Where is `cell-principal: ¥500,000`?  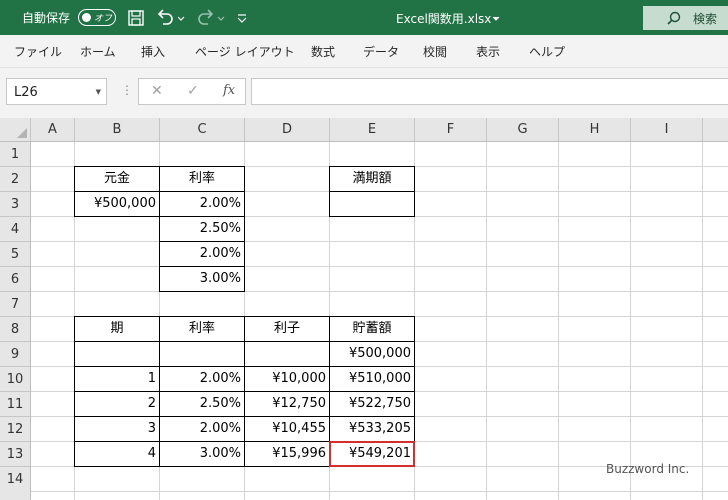 cell-principal: ¥500,000 is located at coordinates (117, 204).